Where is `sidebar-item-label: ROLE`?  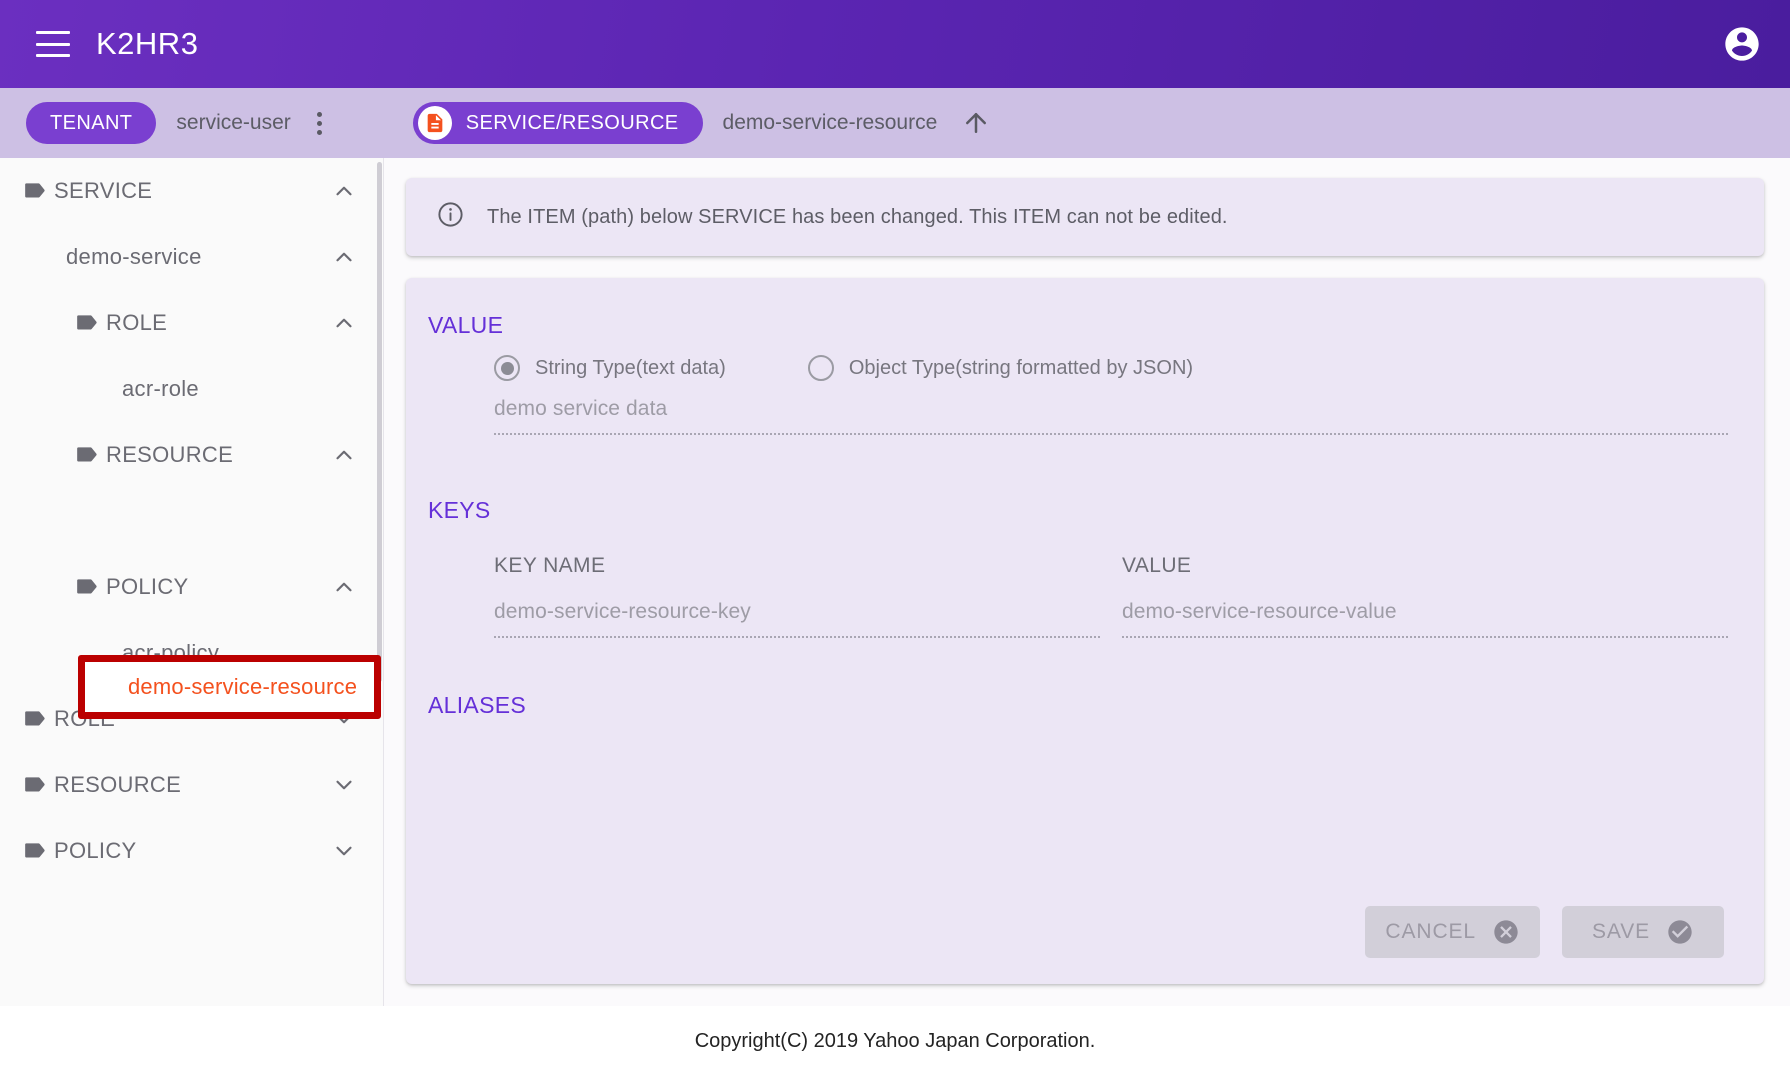 sidebar-item-label: ROLE is located at coordinates (137, 322).